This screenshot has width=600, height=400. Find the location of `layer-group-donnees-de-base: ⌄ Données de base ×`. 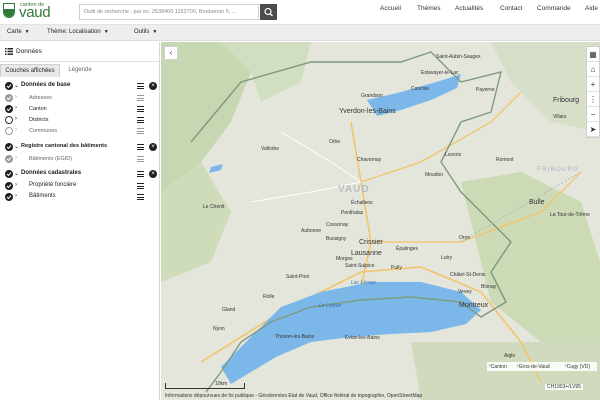

layer-group-donnees-de-base: ⌄ Données de base × is located at coordinates (80, 86).